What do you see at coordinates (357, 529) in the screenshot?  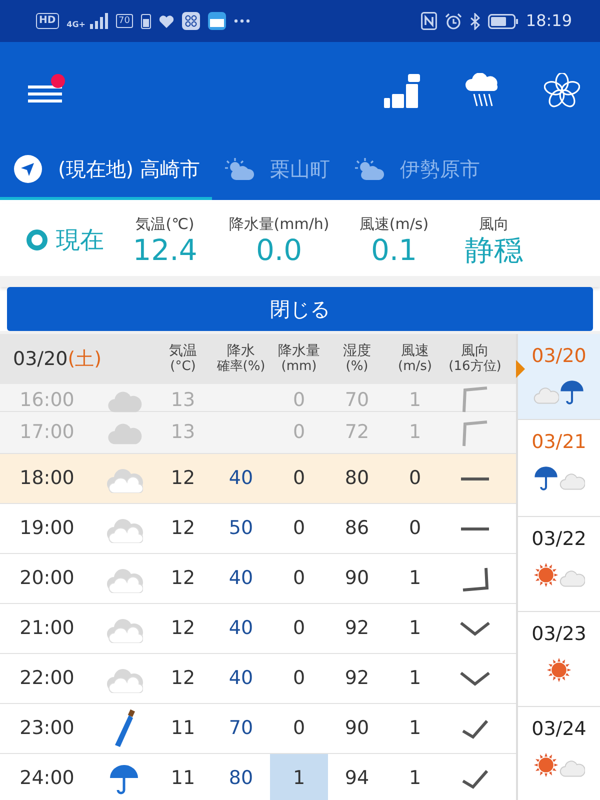 I see `humidity-cell-text: 86` at bounding box center [357, 529].